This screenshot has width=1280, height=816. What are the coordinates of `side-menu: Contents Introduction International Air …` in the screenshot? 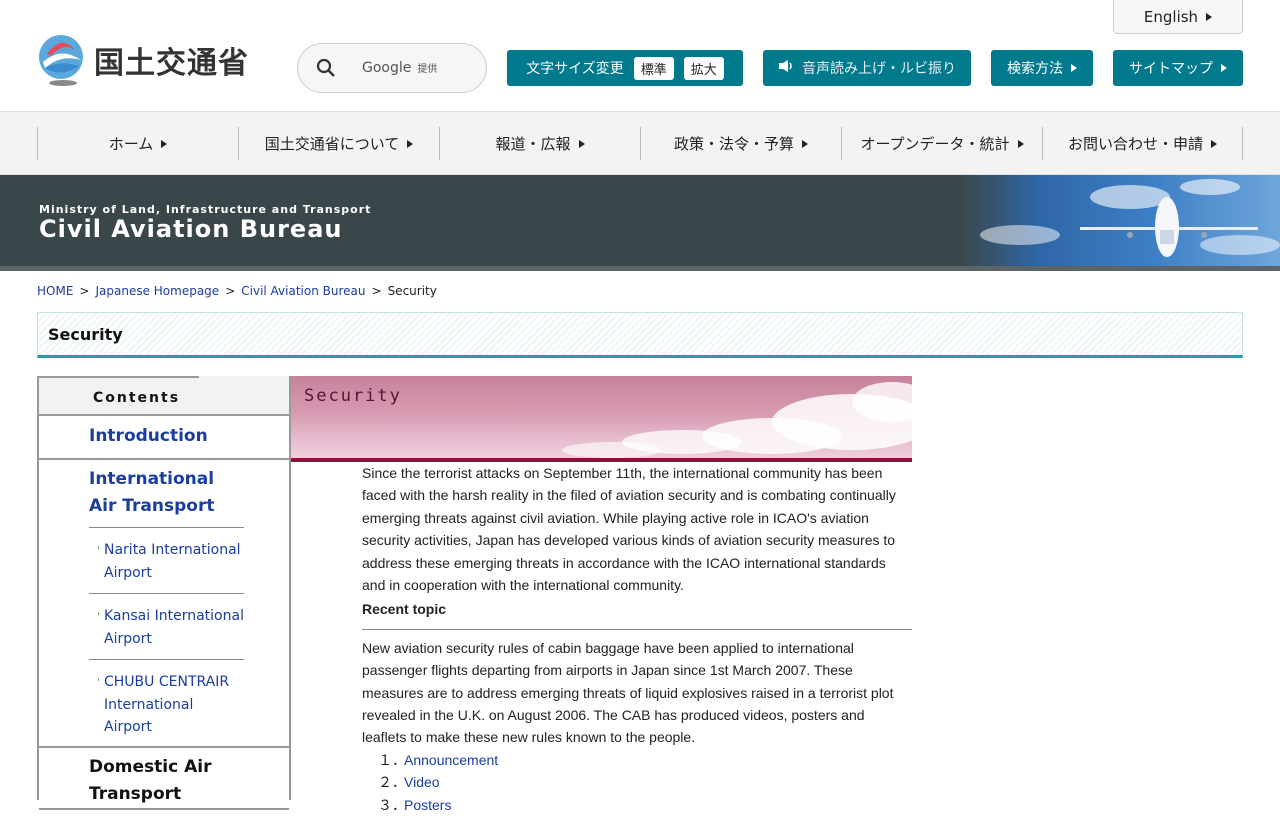 It's located at (164, 593).